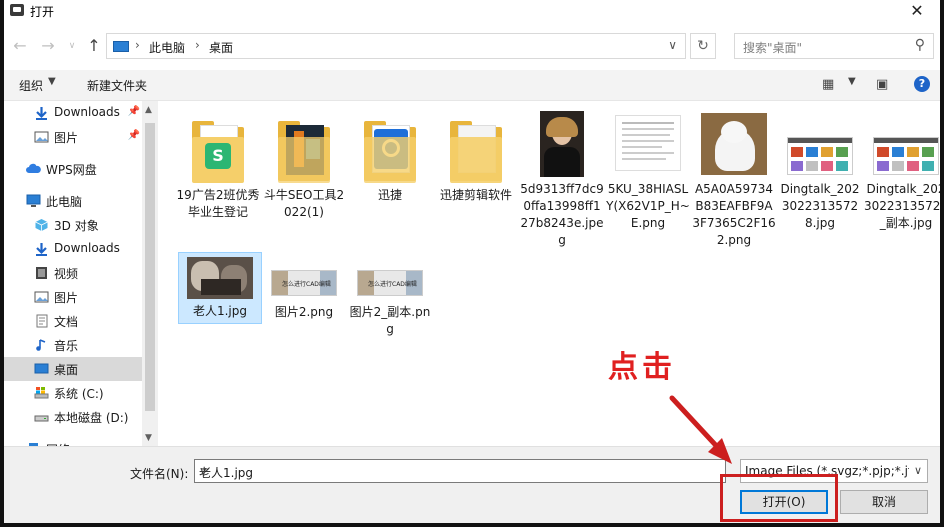  I want to click on file-item-image: Dingtalk_20230223135728.jpg, so click(820, 177).